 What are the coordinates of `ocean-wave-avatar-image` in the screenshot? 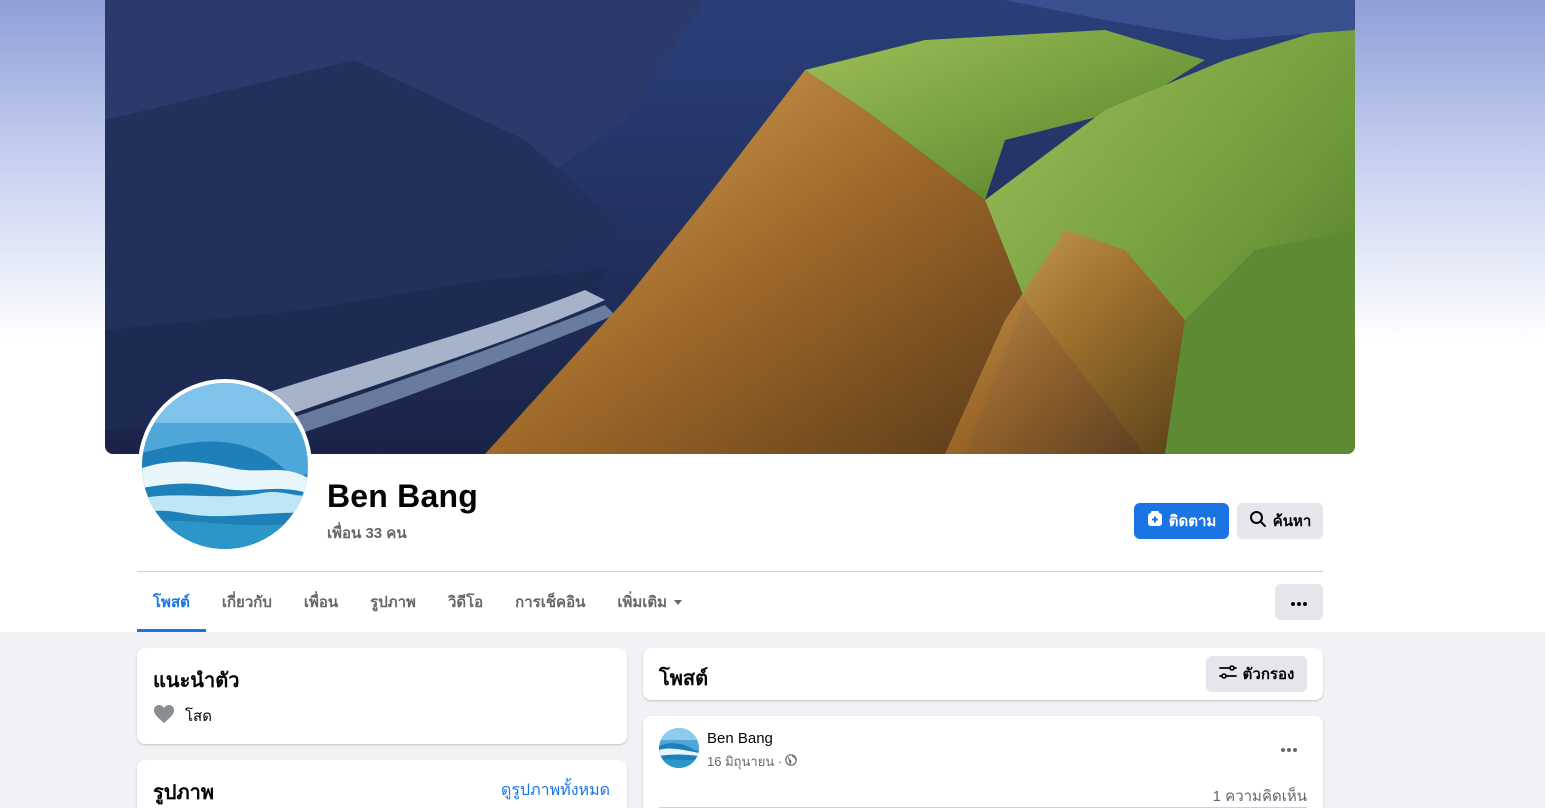 It's located at (225, 466).